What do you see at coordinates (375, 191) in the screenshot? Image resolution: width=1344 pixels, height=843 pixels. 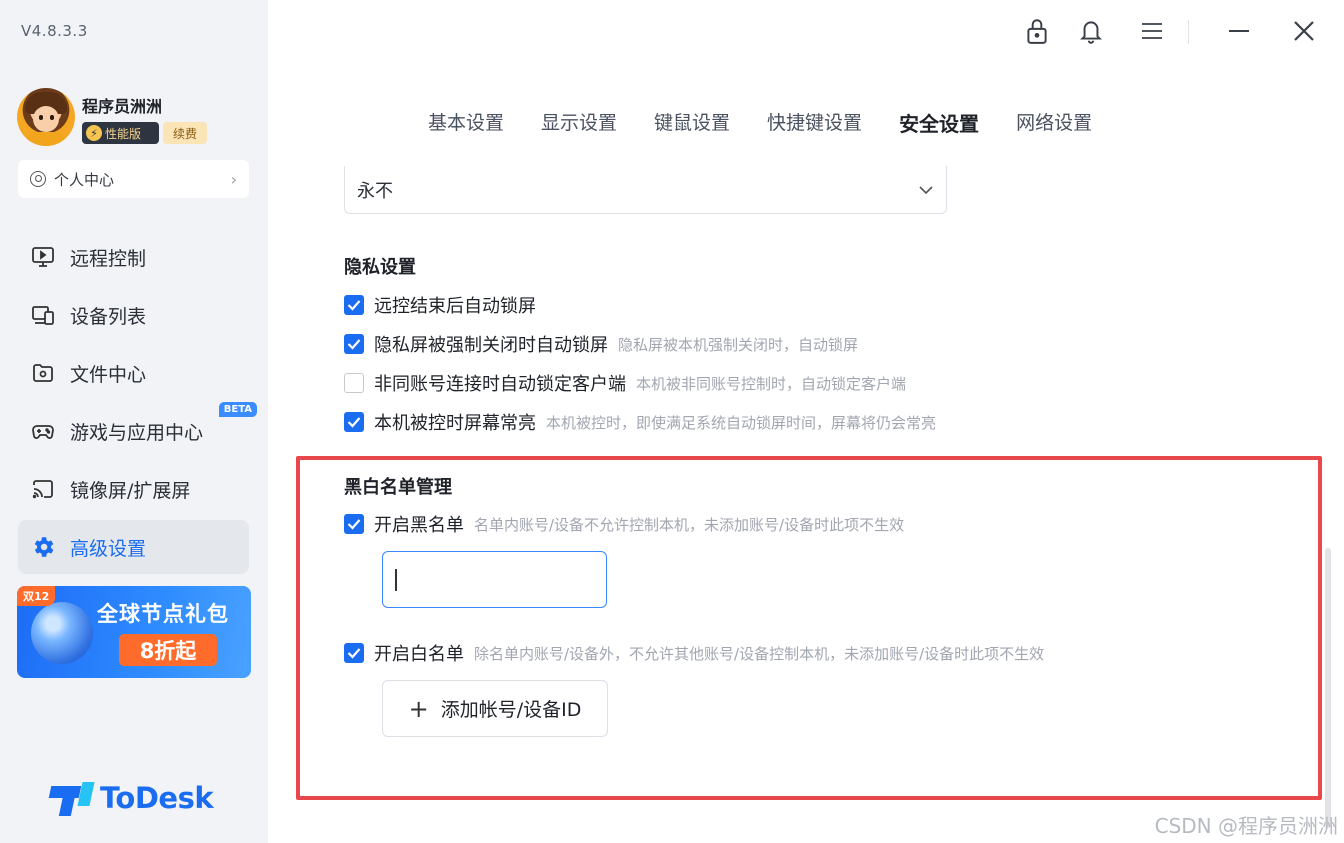 I see `auto-lock-select-value: 永不` at bounding box center [375, 191].